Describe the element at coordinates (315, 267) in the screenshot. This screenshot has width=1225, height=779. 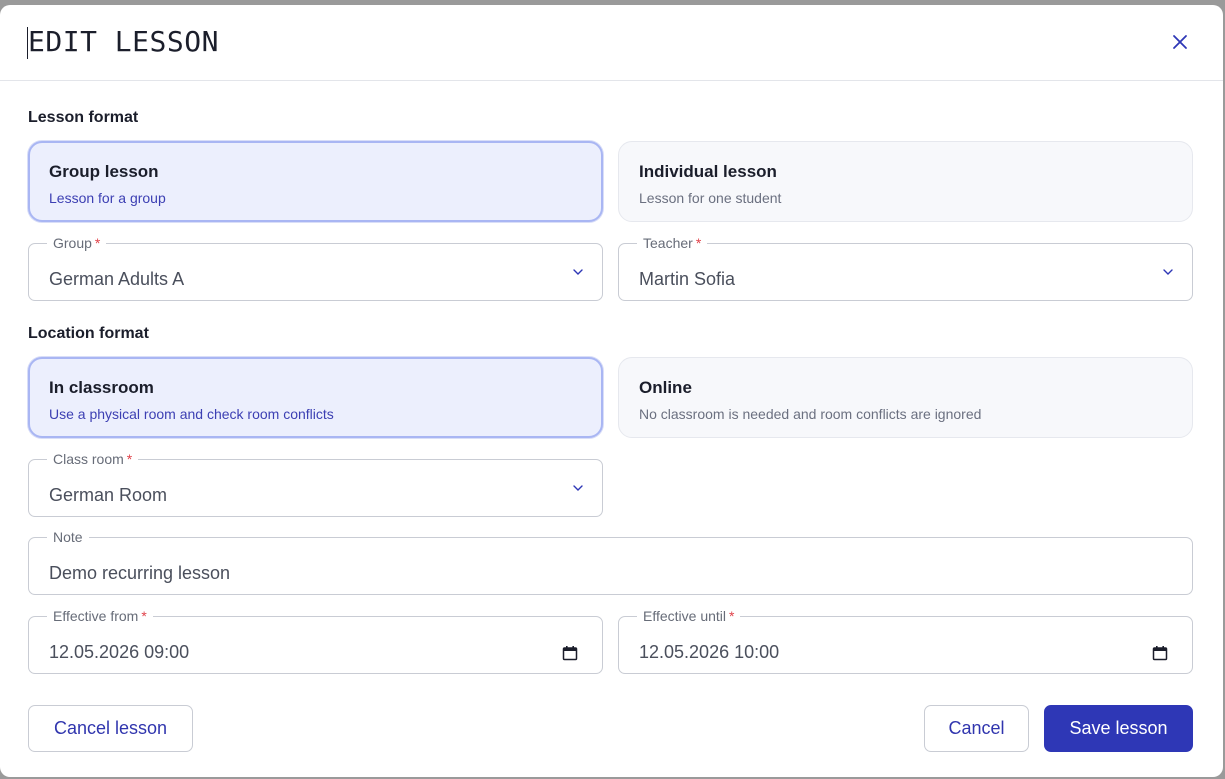
I see `group-select: Group * German Adults A` at that location.